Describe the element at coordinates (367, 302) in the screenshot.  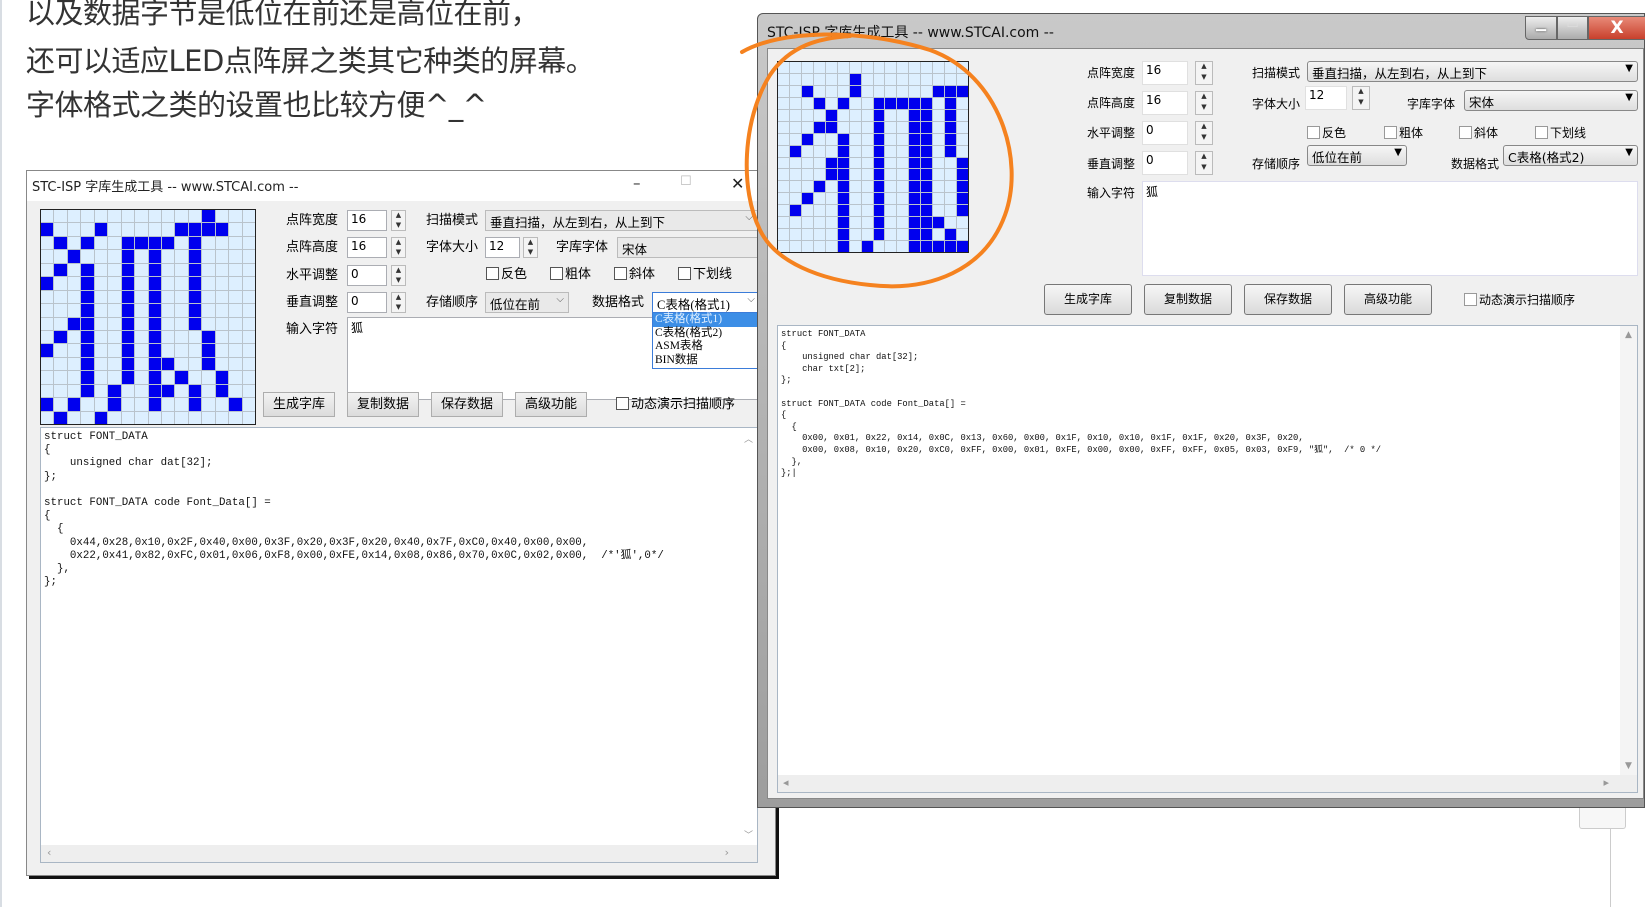
I see `v-adjust-input: 0` at that location.